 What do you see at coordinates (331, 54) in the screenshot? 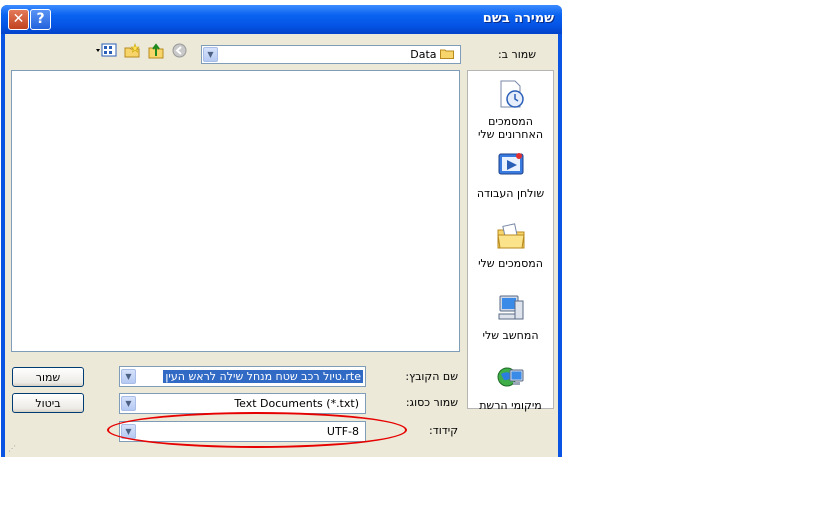
I see `save-in-combo: ▼ Data` at bounding box center [331, 54].